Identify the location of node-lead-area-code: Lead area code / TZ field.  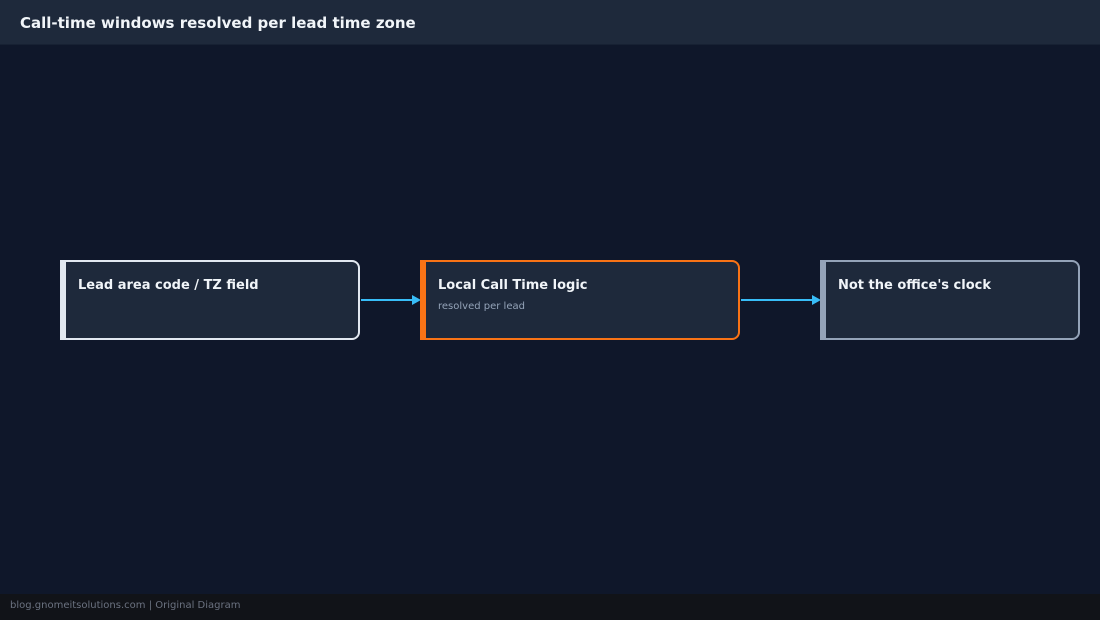
(210, 300).